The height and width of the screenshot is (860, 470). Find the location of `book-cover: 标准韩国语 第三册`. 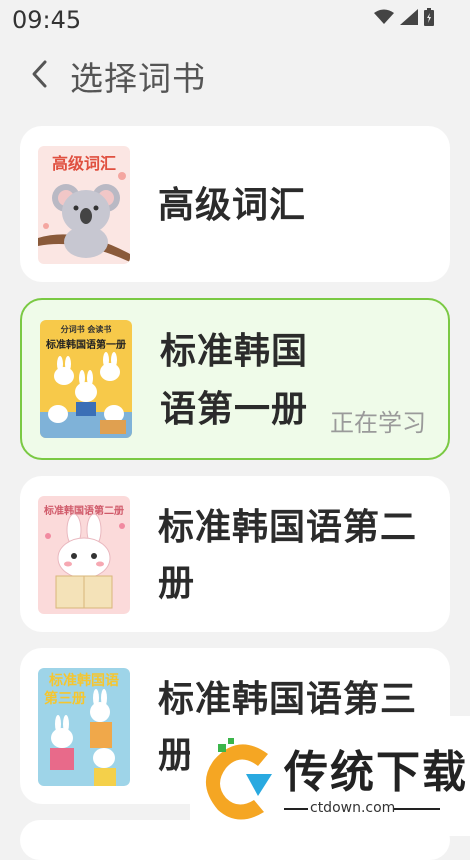

book-cover: 标准韩国语 第三册 is located at coordinates (84, 727).